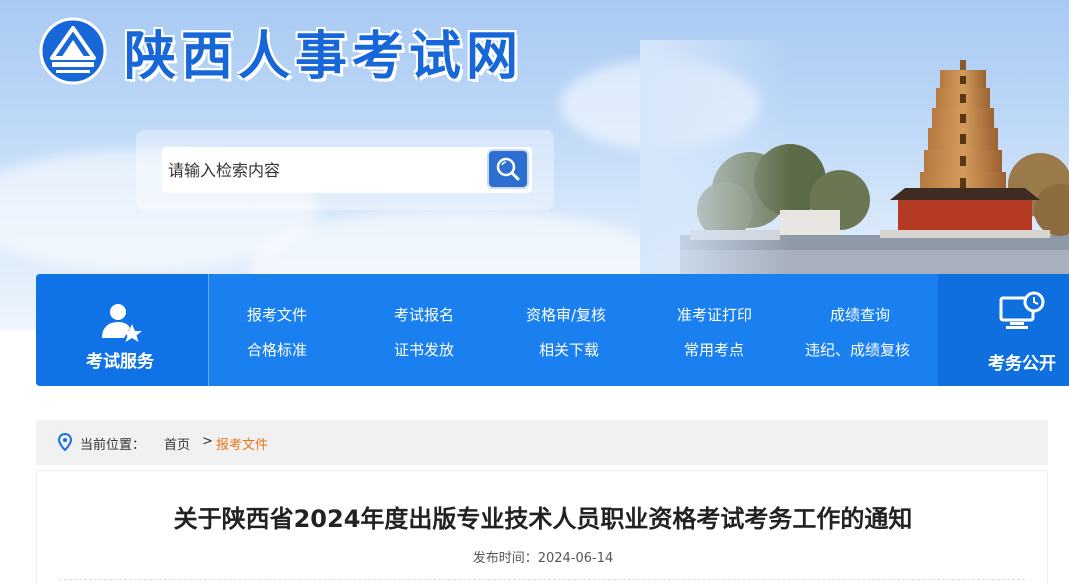 This screenshot has width=1069, height=584. I want to click on nav-link-score-query: 成绩查询, so click(860, 314).